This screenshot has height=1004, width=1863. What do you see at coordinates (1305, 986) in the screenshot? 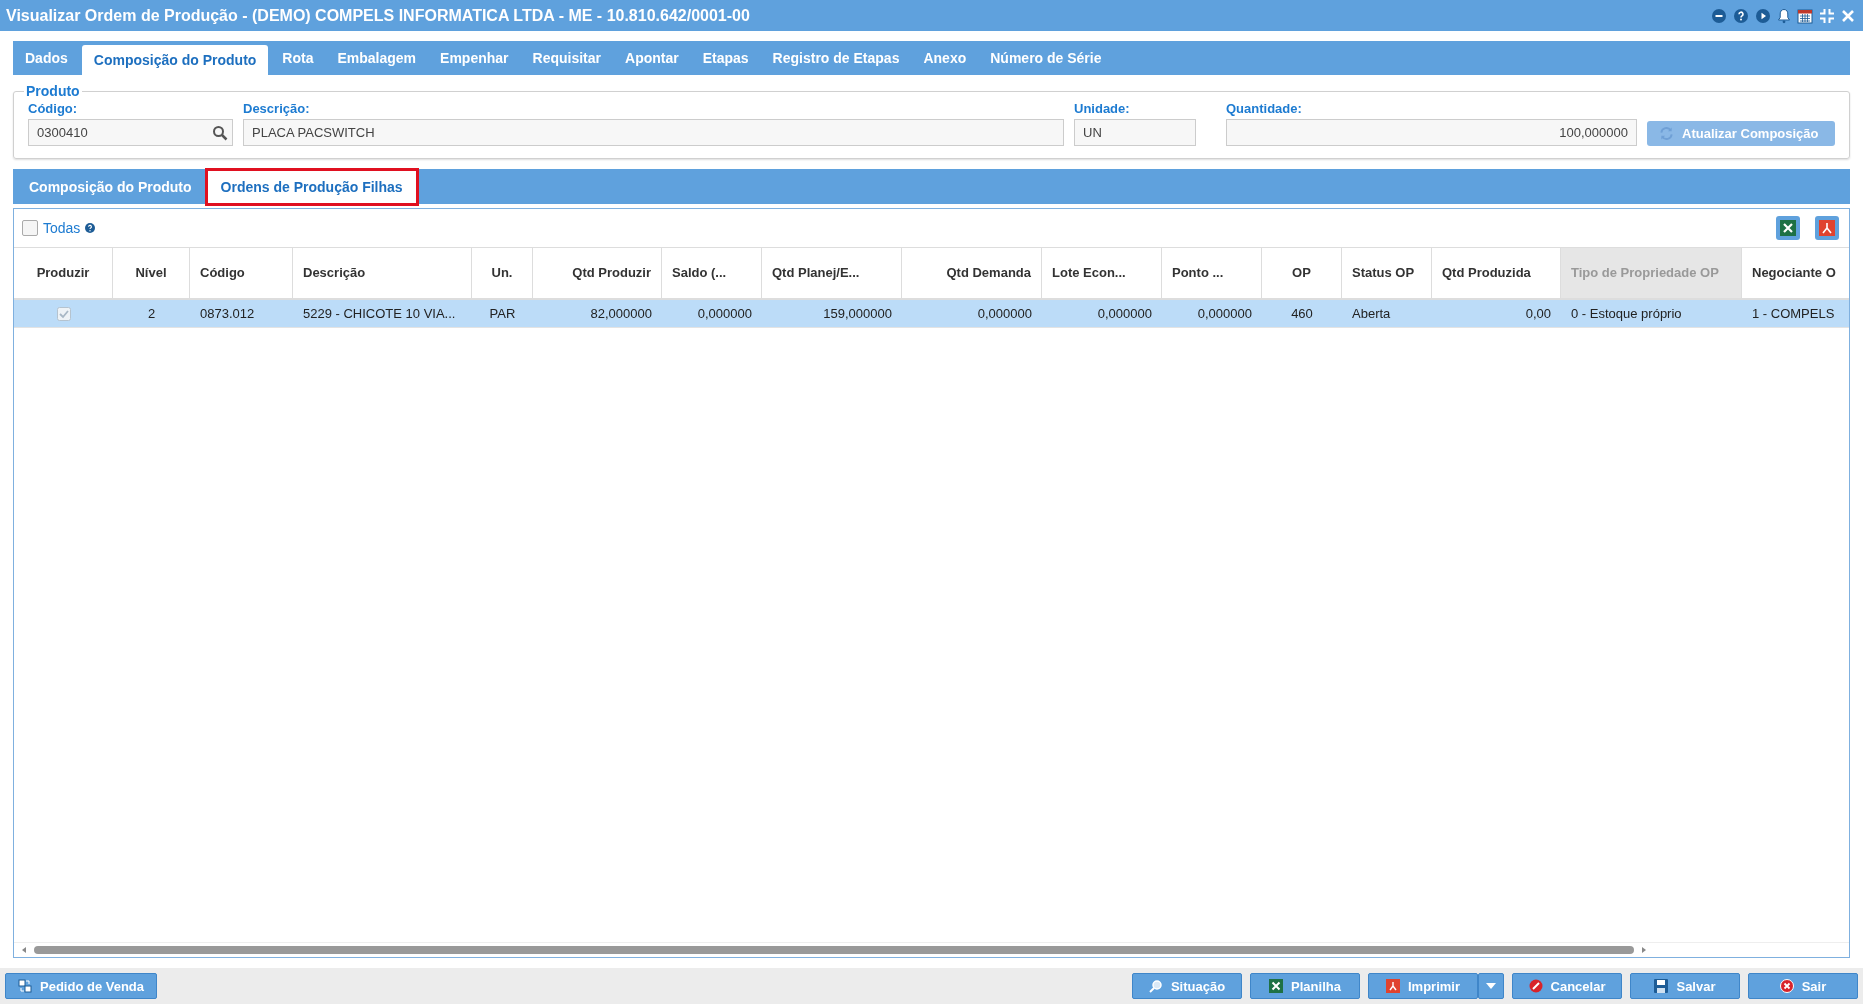
I see `spreadsheet-button: Planilha` at bounding box center [1305, 986].